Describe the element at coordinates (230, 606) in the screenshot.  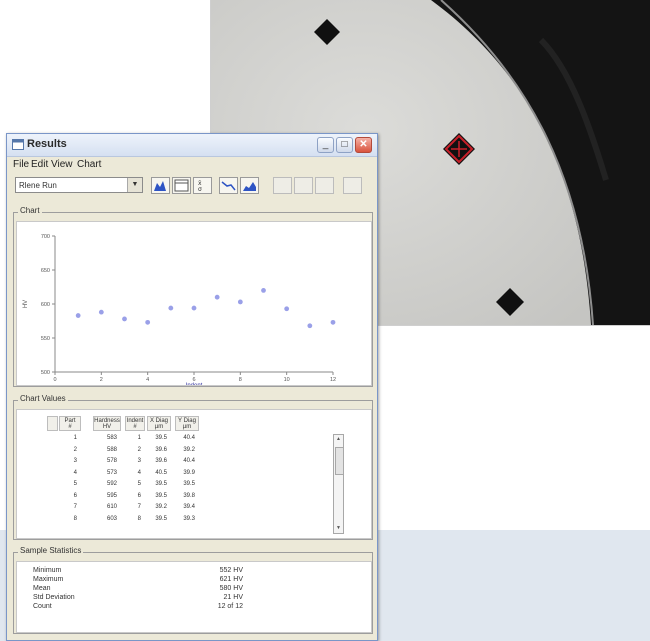
I see `stat-value: 12 of 12` at that location.